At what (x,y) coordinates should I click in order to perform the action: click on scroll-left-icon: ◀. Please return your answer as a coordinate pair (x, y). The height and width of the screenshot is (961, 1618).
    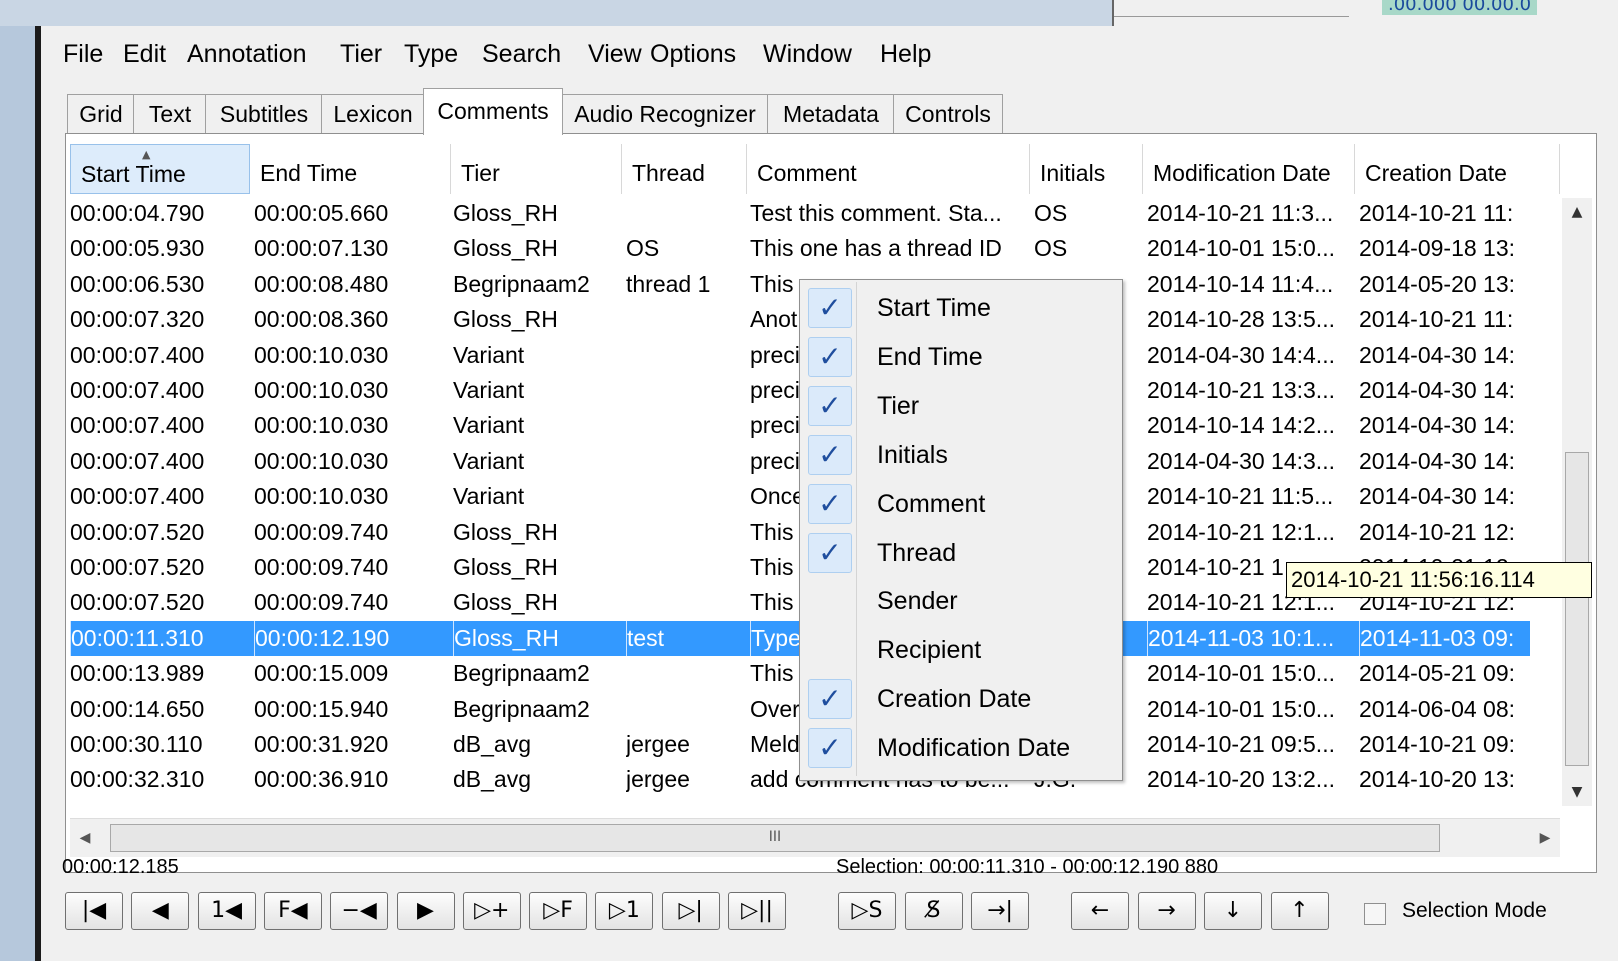
    Looking at the image, I should click on (85, 838).